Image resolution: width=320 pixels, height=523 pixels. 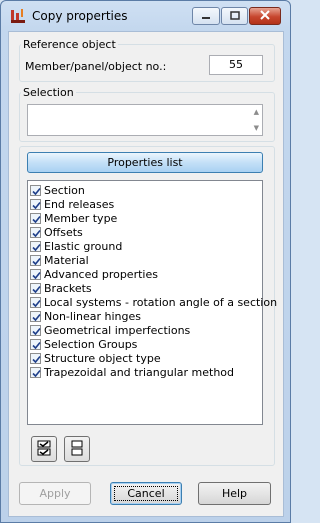 What do you see at coordinates (102, 358) in the screenshot?
I see `property-label: Structure object type` at bounding box center [102, 358].